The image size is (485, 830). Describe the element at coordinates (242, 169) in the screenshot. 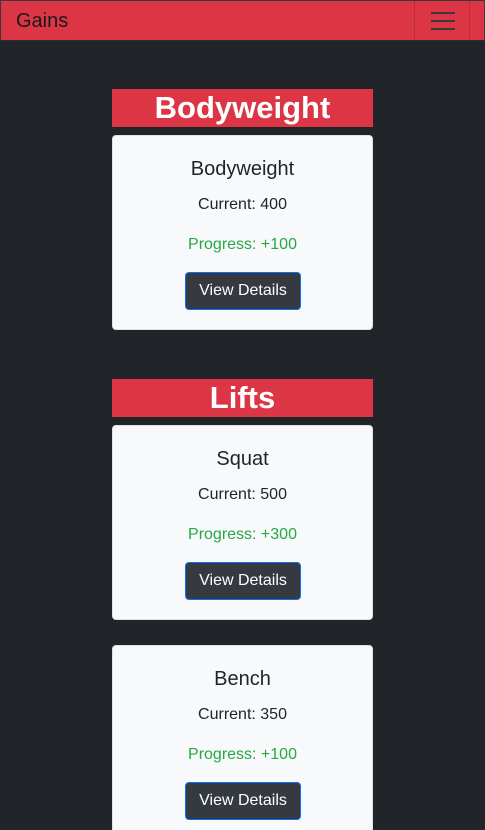

I see `card-title: Bodyweight` at that location.